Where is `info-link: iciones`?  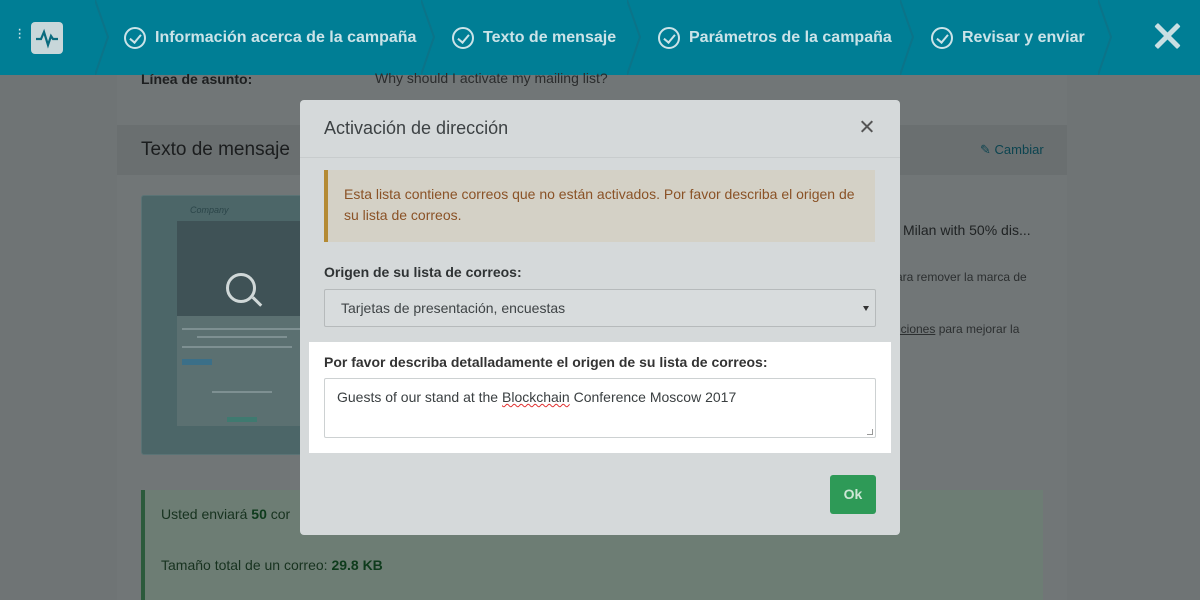
info-link: iciones is located at coordinates (916, 329).